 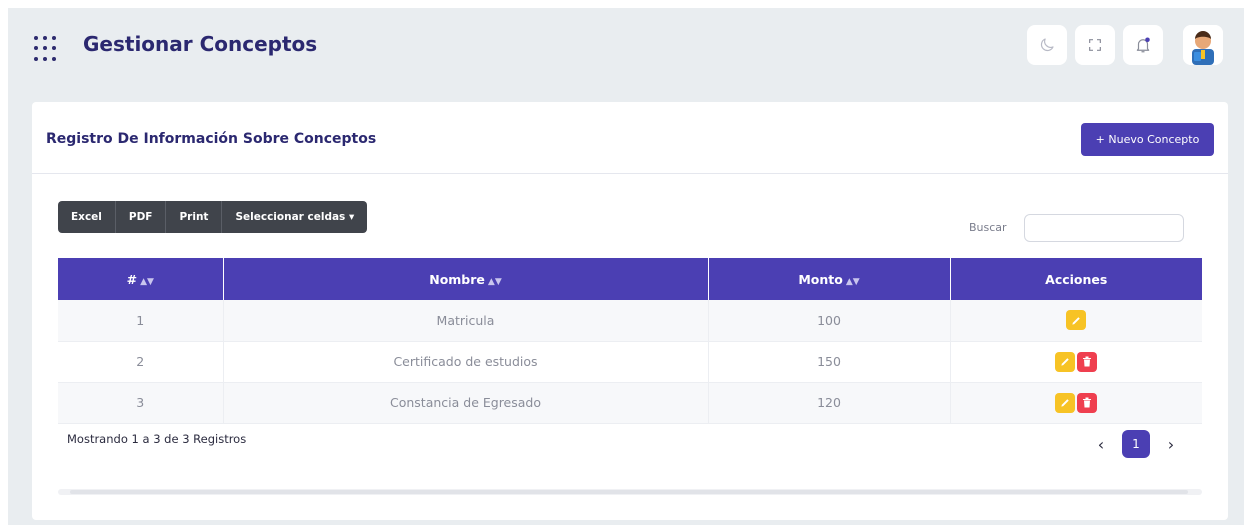 What do you see at coordinates (988, 227) in the screenshot?
I see `search-label: Buscar` at bounding box center [988, 227].